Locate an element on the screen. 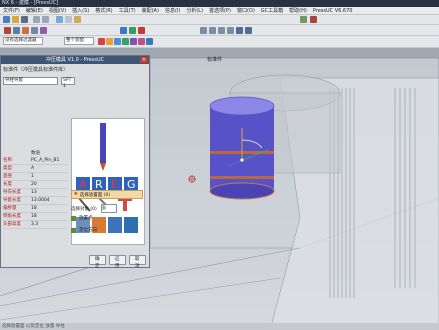 The image size is (439, 330). hole-icon is located at coordinates (25, 30).